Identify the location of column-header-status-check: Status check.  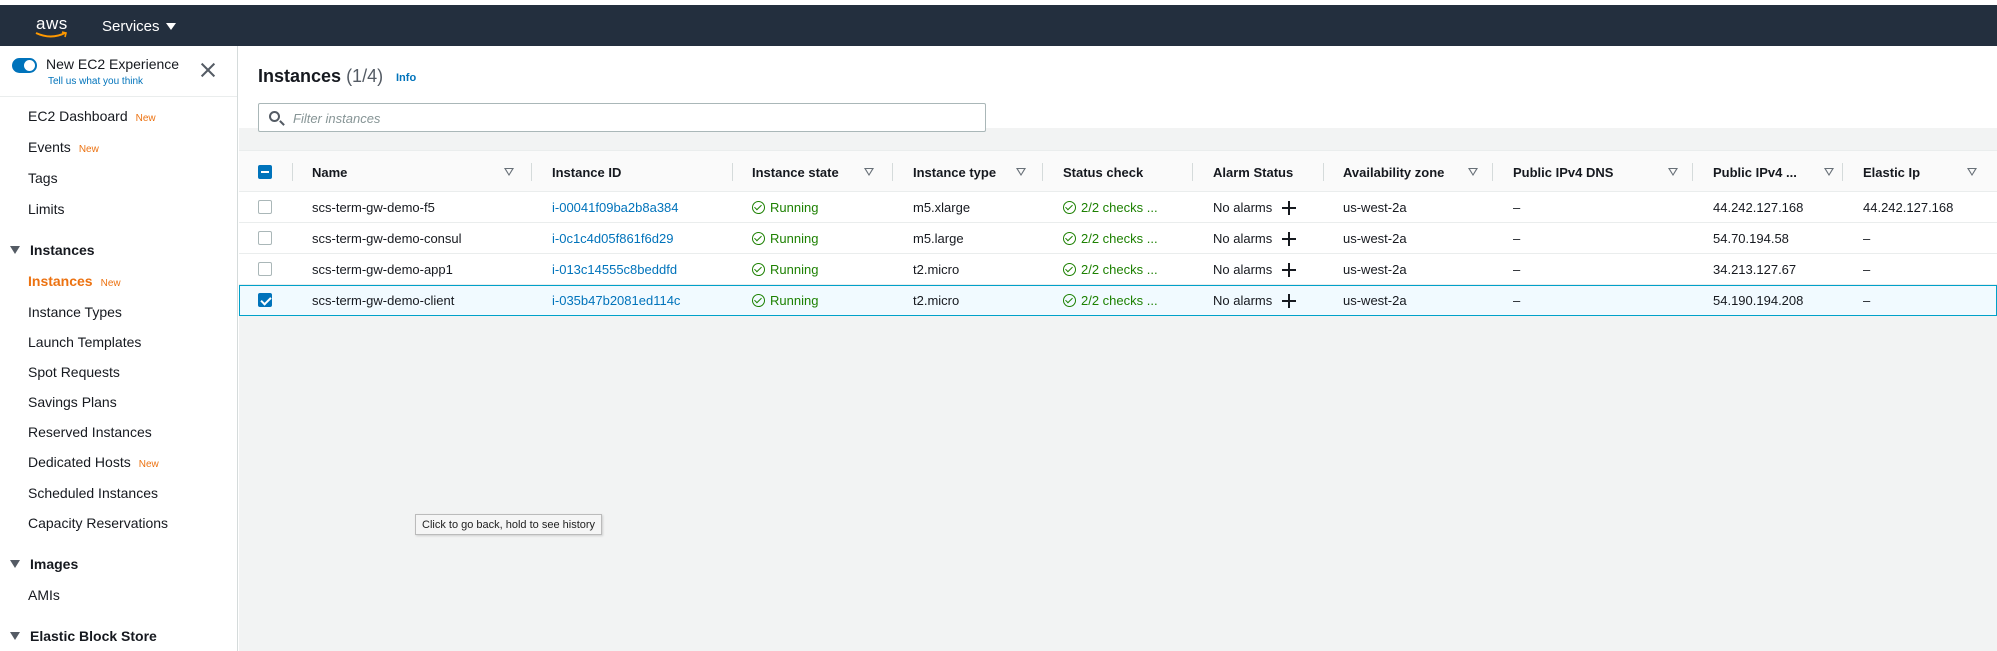
(1128, 172).